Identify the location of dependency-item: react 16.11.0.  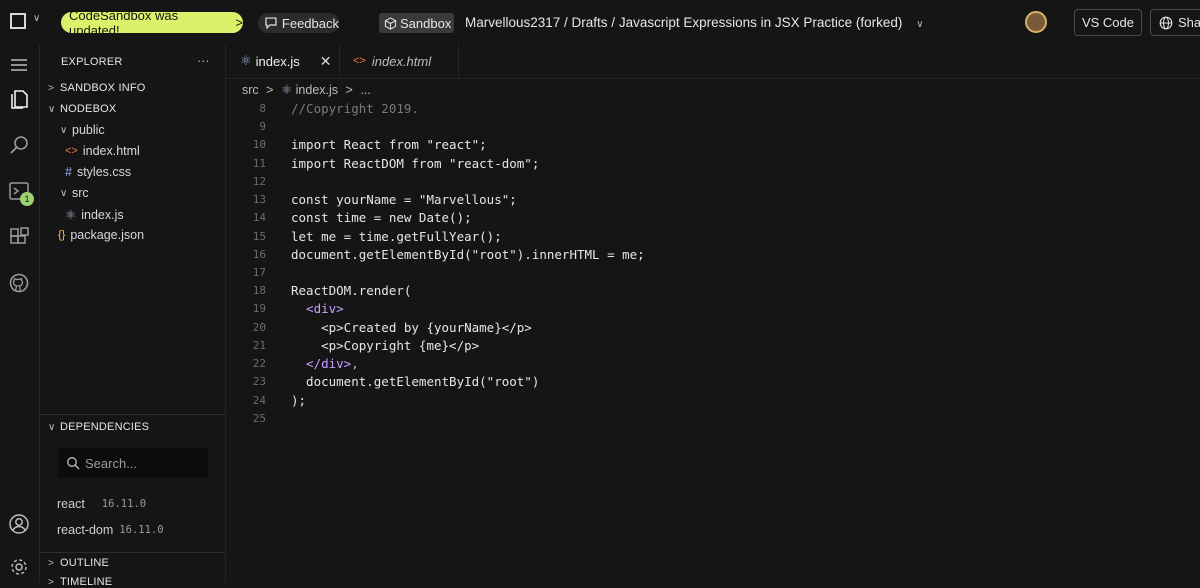
(101, 504).